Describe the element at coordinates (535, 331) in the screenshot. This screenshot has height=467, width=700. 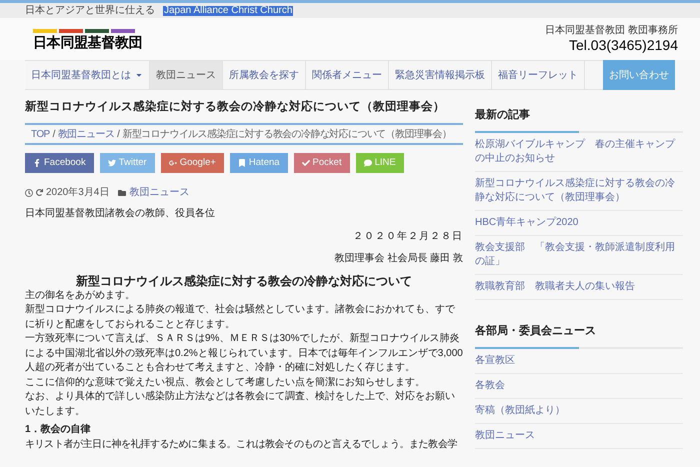
I see `sidebar-heading: 各部局・委員会ニュース` at that location.